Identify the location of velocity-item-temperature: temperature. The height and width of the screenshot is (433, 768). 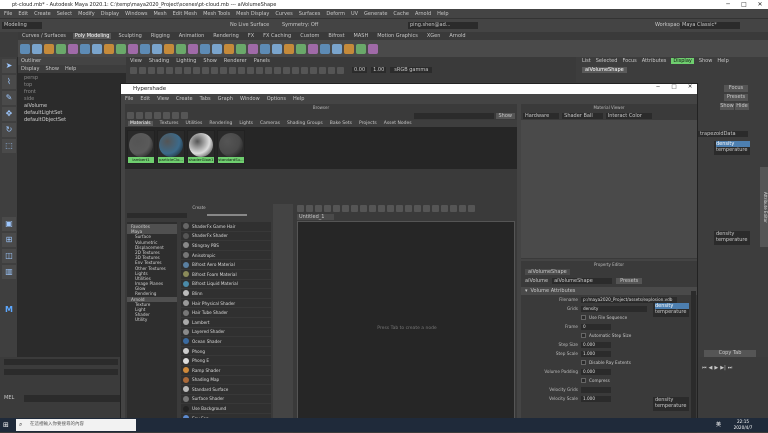
(733, 240).